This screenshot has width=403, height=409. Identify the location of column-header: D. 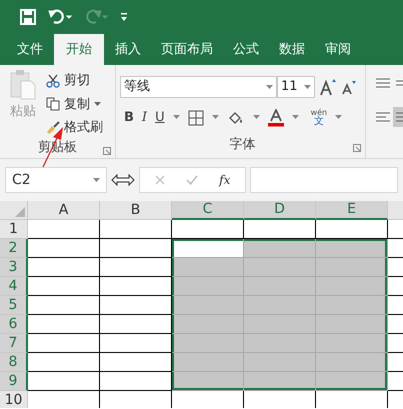
(280, 210).